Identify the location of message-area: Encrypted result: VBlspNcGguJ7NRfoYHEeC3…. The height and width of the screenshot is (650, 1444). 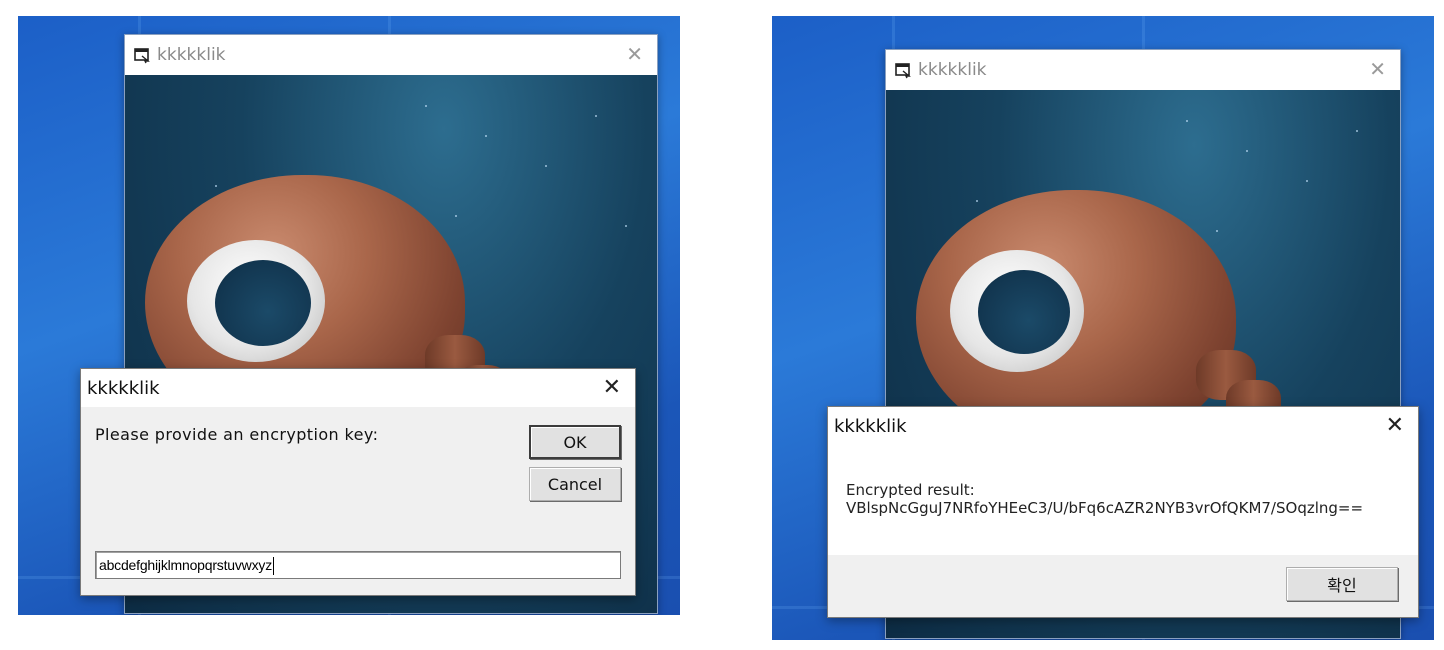
(1123, 500).